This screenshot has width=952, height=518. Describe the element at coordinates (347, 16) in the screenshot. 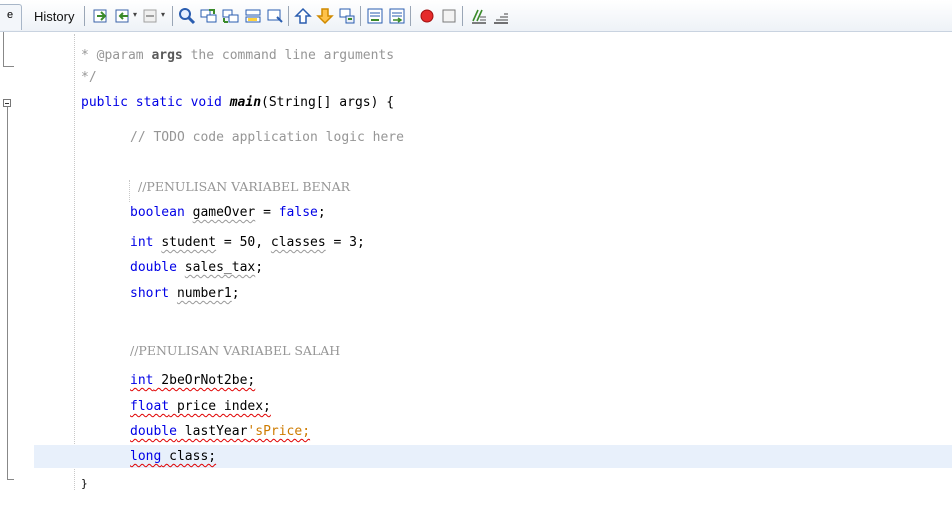

I see `toggle-bookmark-icon` at that location.